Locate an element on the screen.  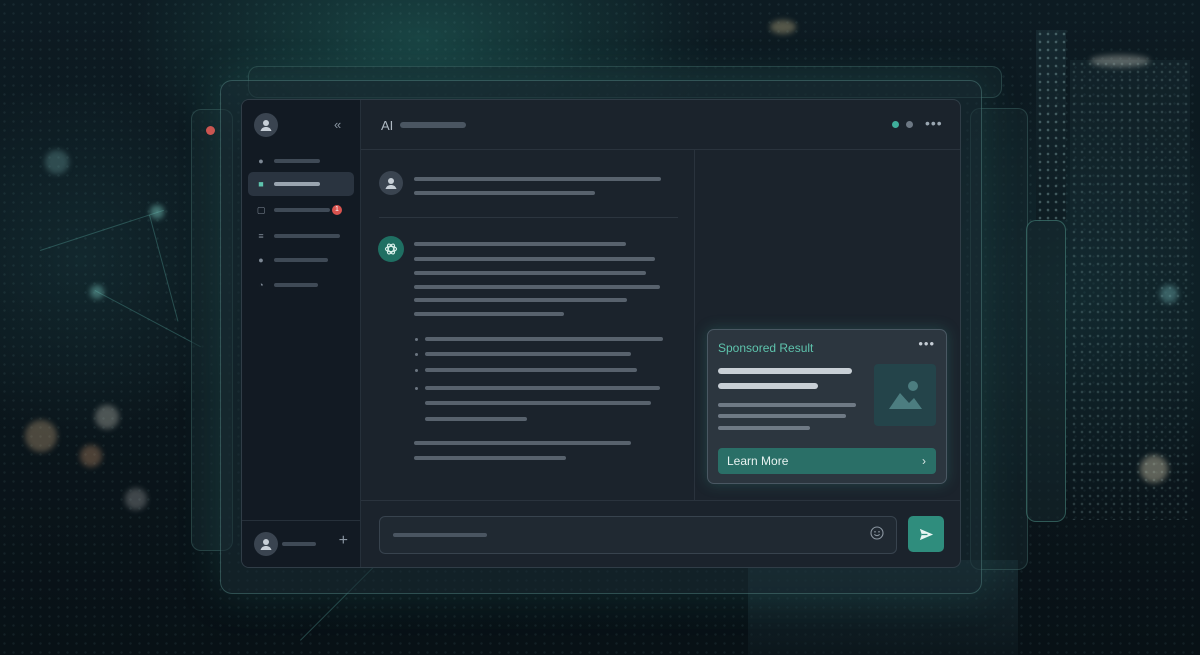
page-title: AI is located at coordinates (387, 125).